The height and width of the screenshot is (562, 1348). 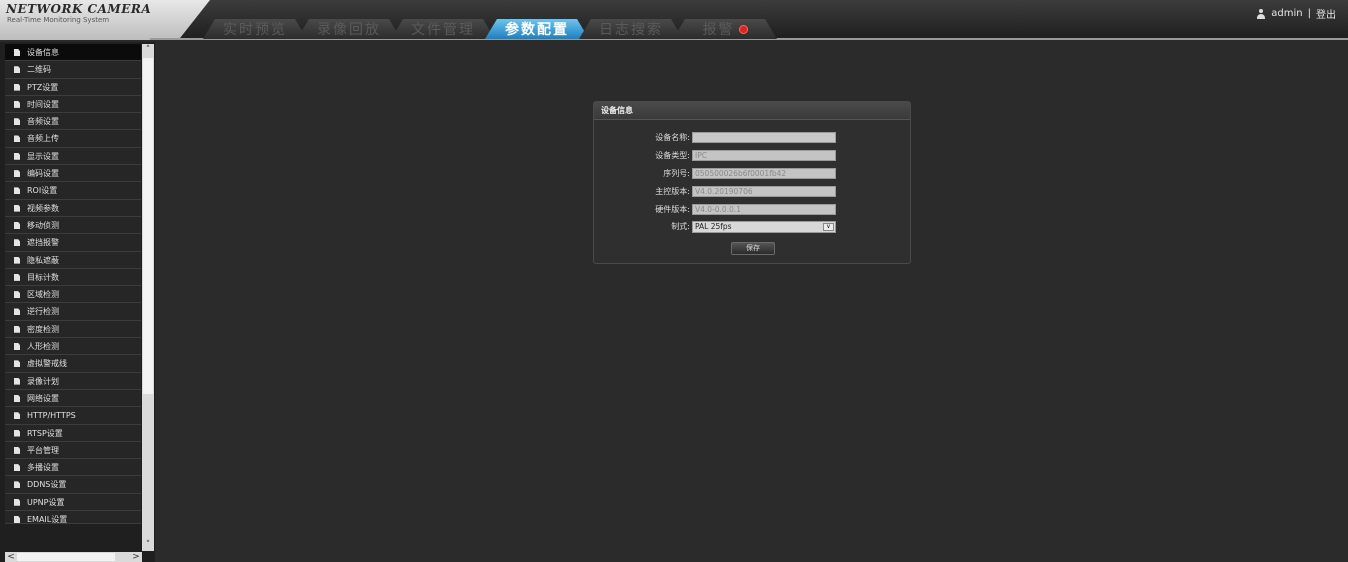 I want to click on sidebar-vertical-scrollbar: ˄ ˅, so click(x=148, y=297).